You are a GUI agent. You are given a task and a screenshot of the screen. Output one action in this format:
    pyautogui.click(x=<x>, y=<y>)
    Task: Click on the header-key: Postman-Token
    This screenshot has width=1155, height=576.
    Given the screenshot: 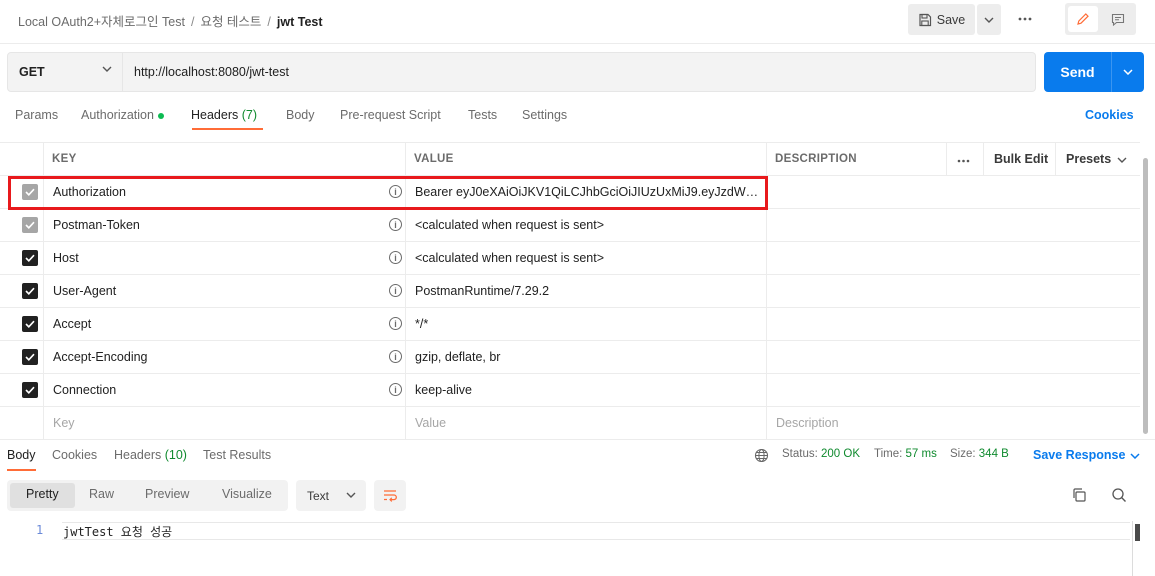 What is the action you would take?
    pyautogui.click(x=96, y=225)
    